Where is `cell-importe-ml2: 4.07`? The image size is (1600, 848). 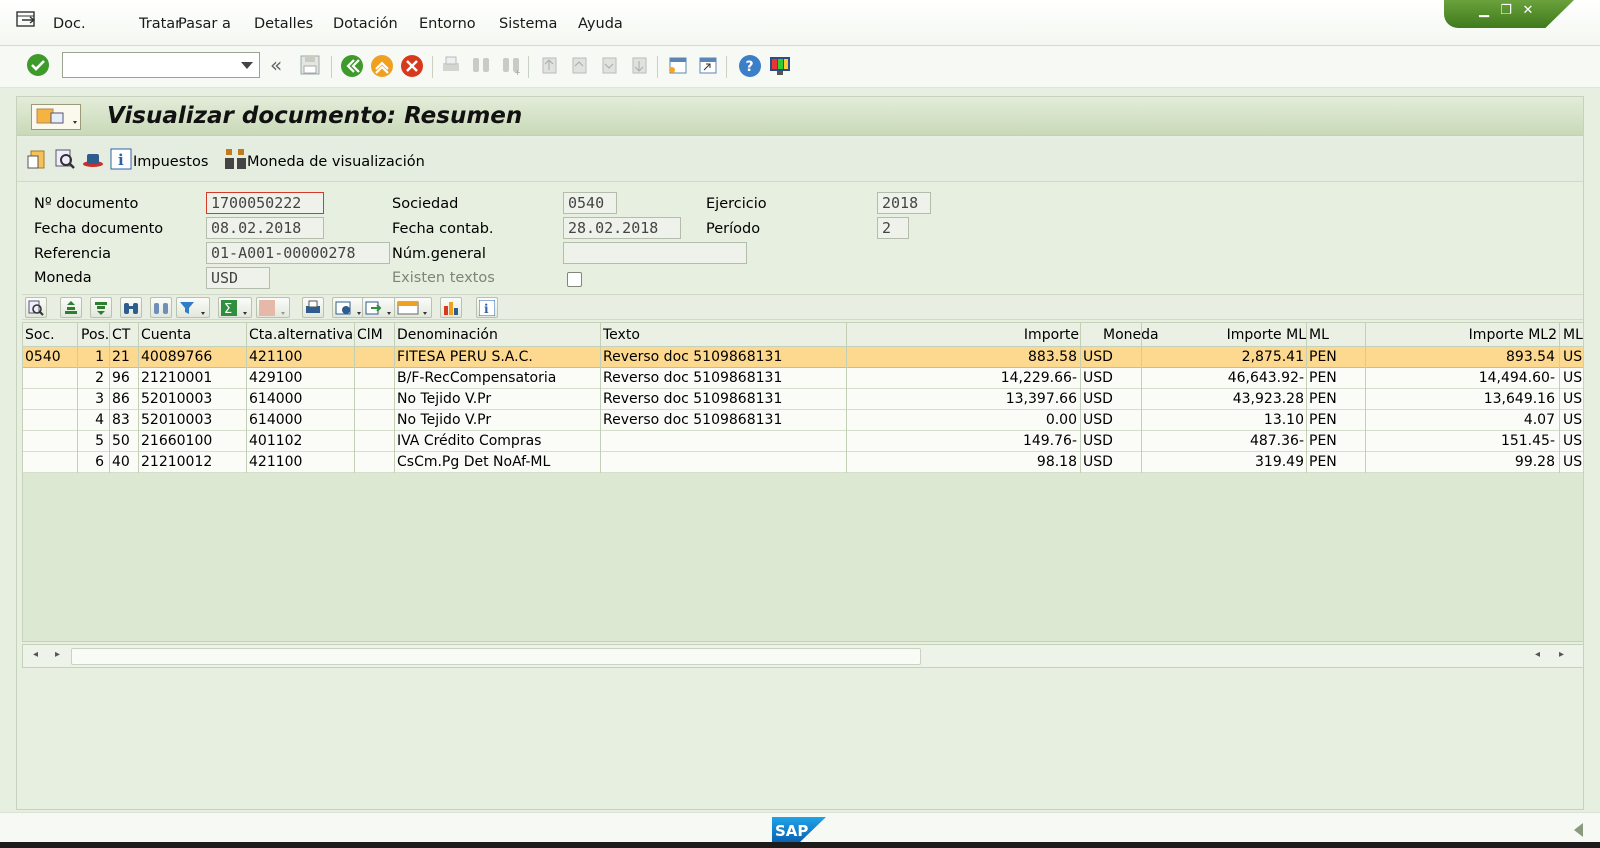
cell-importe-ml2: 4.07 is located at coordinates (1539, 420).